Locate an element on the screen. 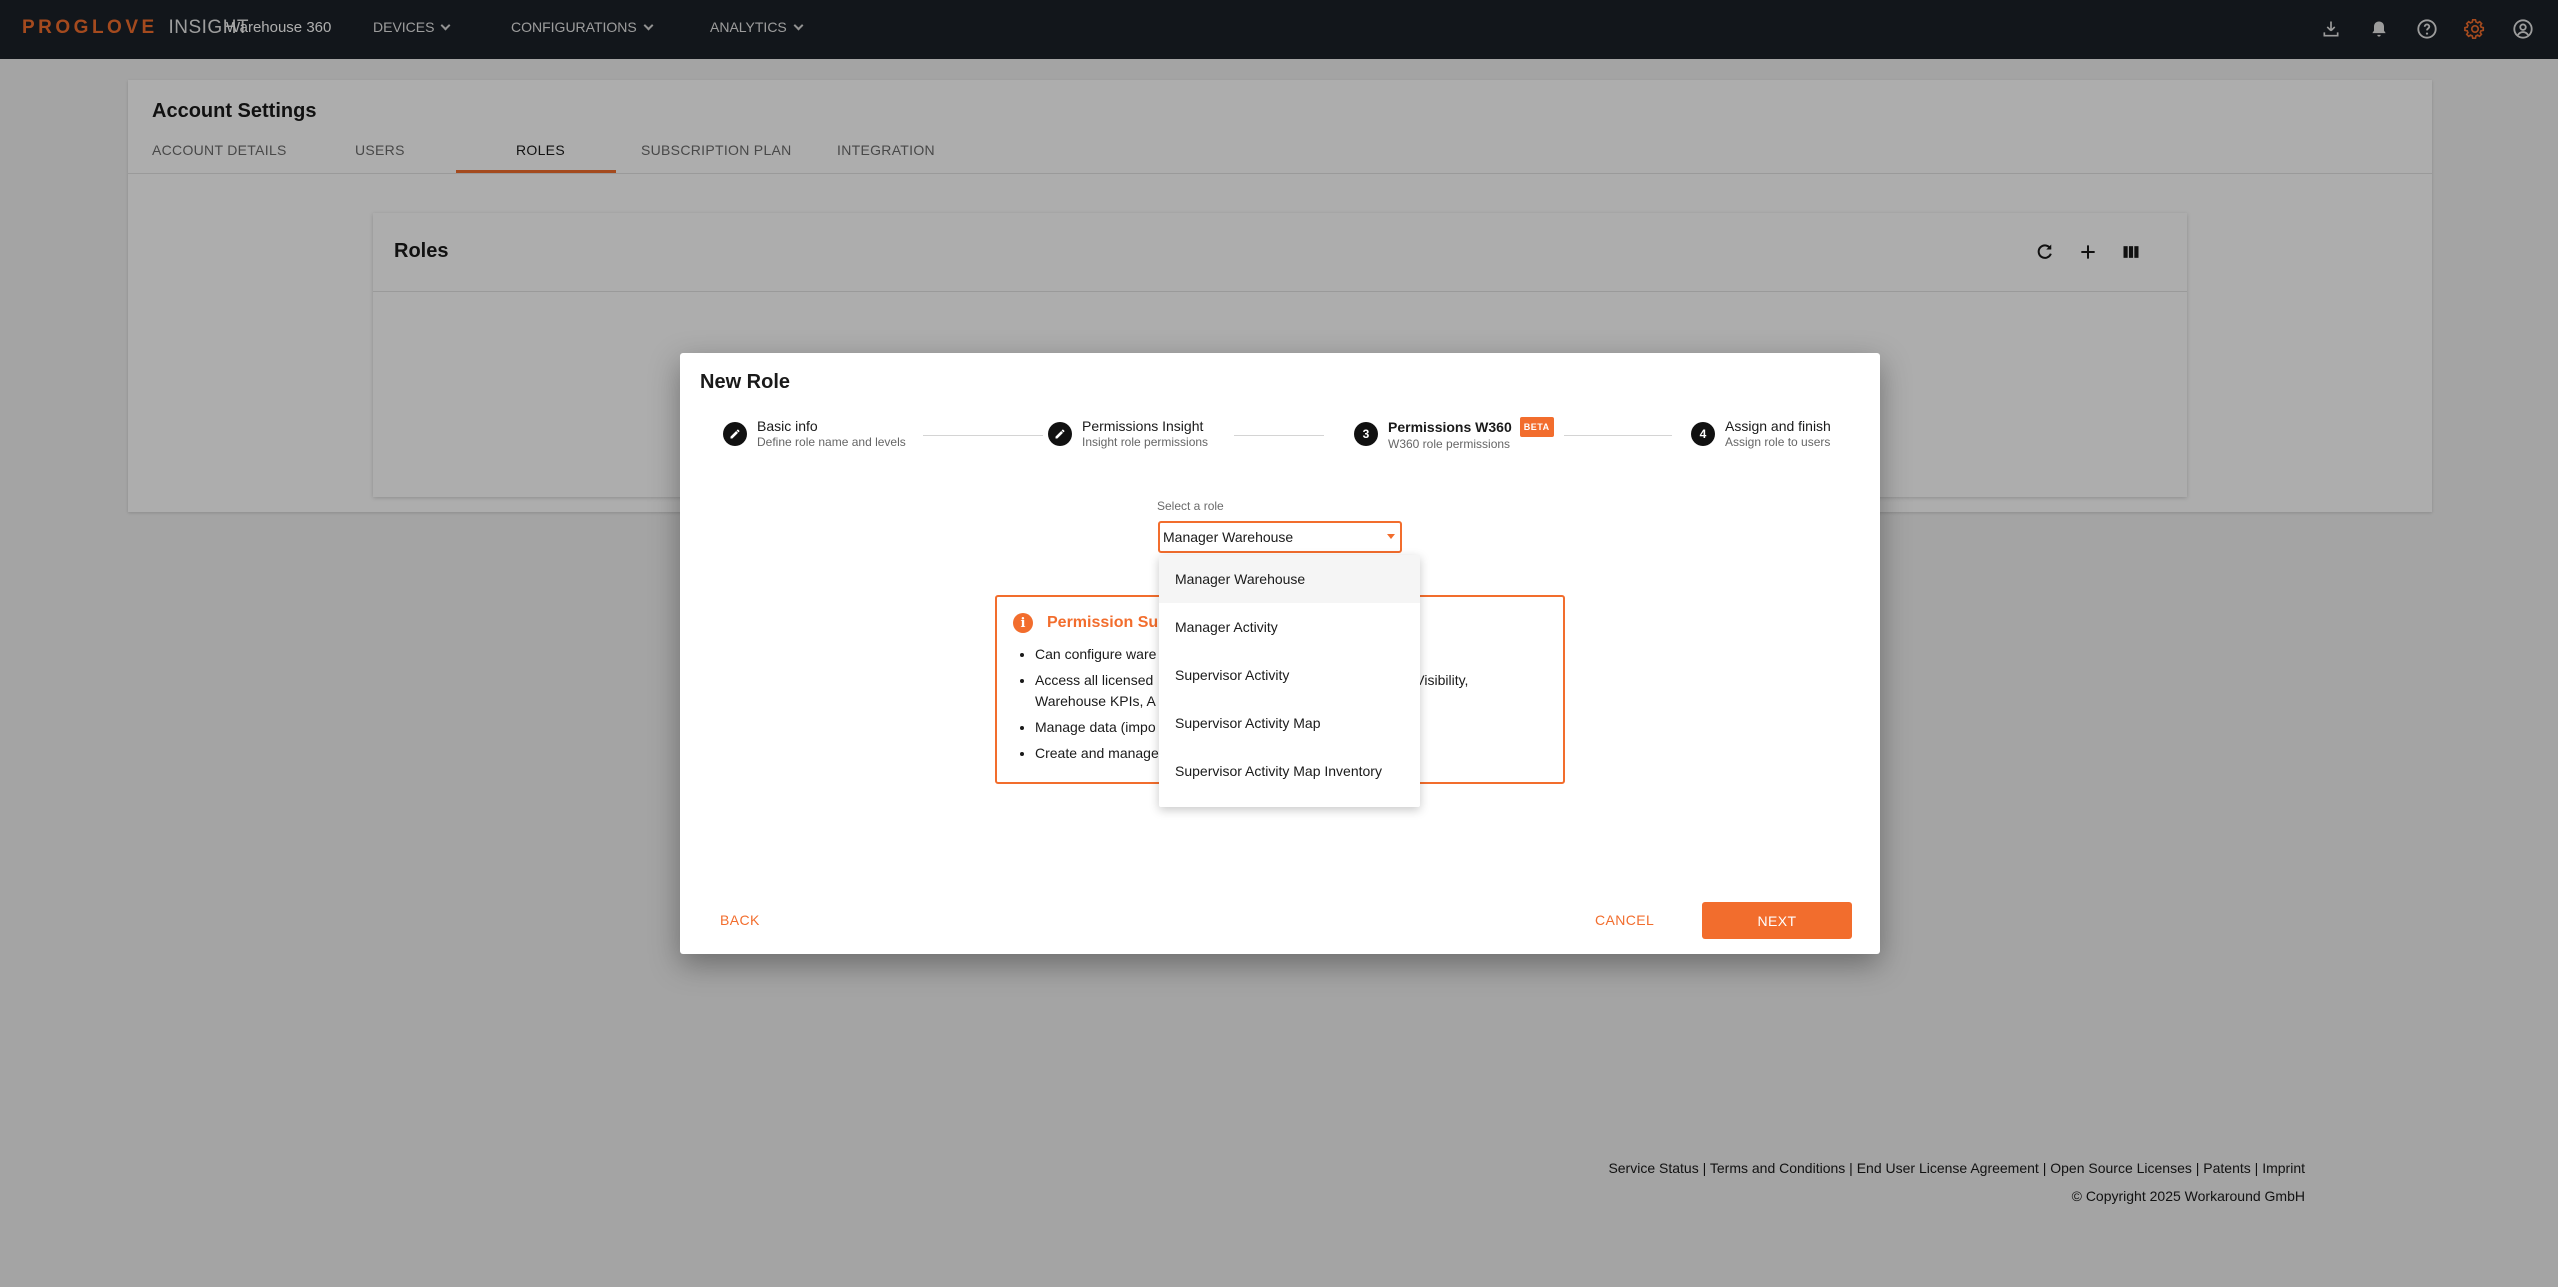 The image size is (2558, 1287). step-subtitle: Insight role permissions is located at coordinates (1145, 442).